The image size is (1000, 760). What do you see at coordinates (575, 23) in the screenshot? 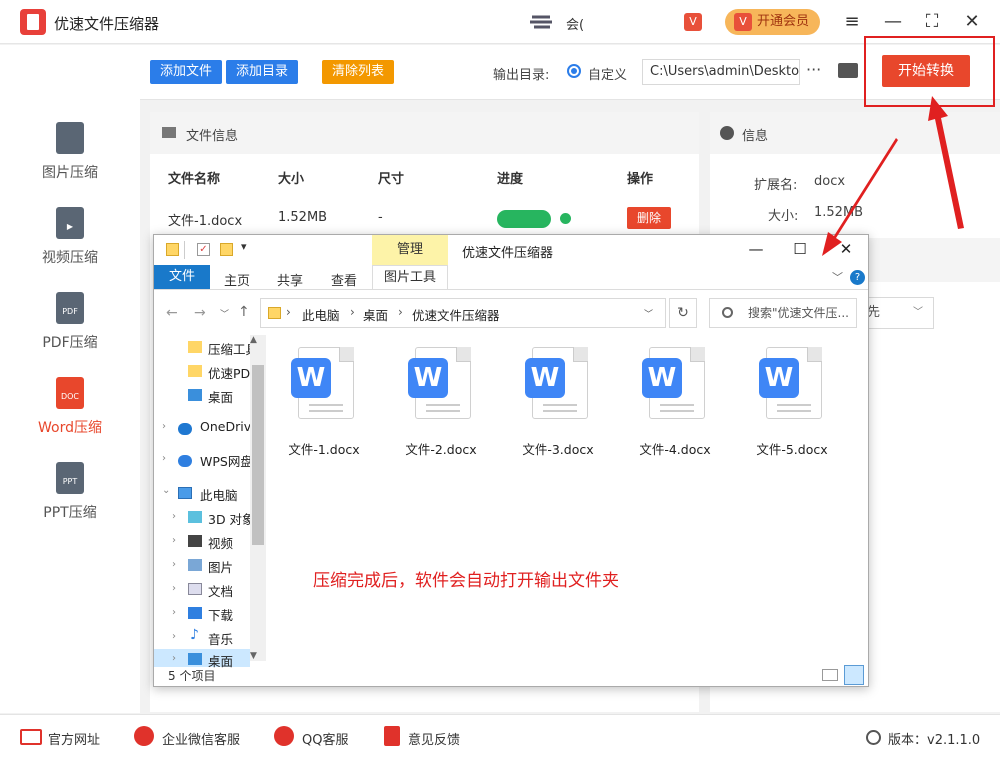
I see `user-name: 会(` at bounding box center [575, 23].